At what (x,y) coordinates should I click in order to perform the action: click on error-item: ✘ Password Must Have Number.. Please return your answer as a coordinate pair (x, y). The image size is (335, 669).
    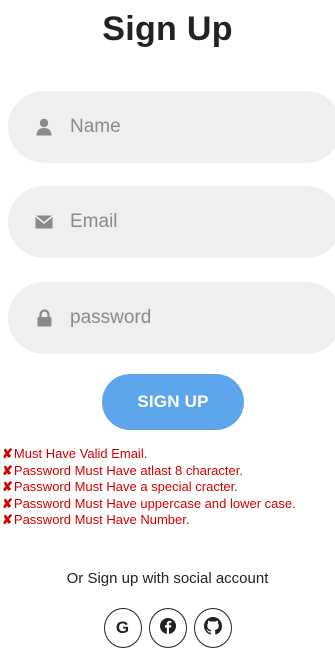
    Looking at the image, I should click on (96, 519).